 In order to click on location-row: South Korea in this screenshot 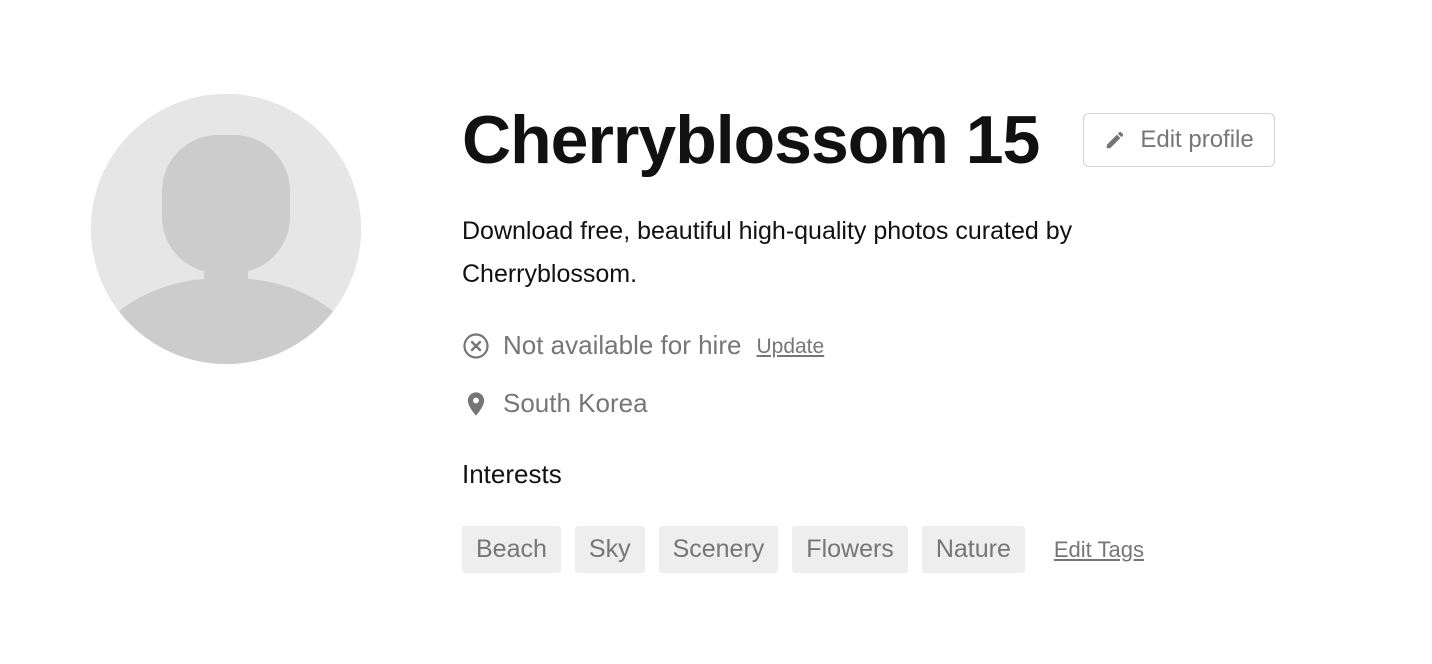, I will do `click(555, 403)`.